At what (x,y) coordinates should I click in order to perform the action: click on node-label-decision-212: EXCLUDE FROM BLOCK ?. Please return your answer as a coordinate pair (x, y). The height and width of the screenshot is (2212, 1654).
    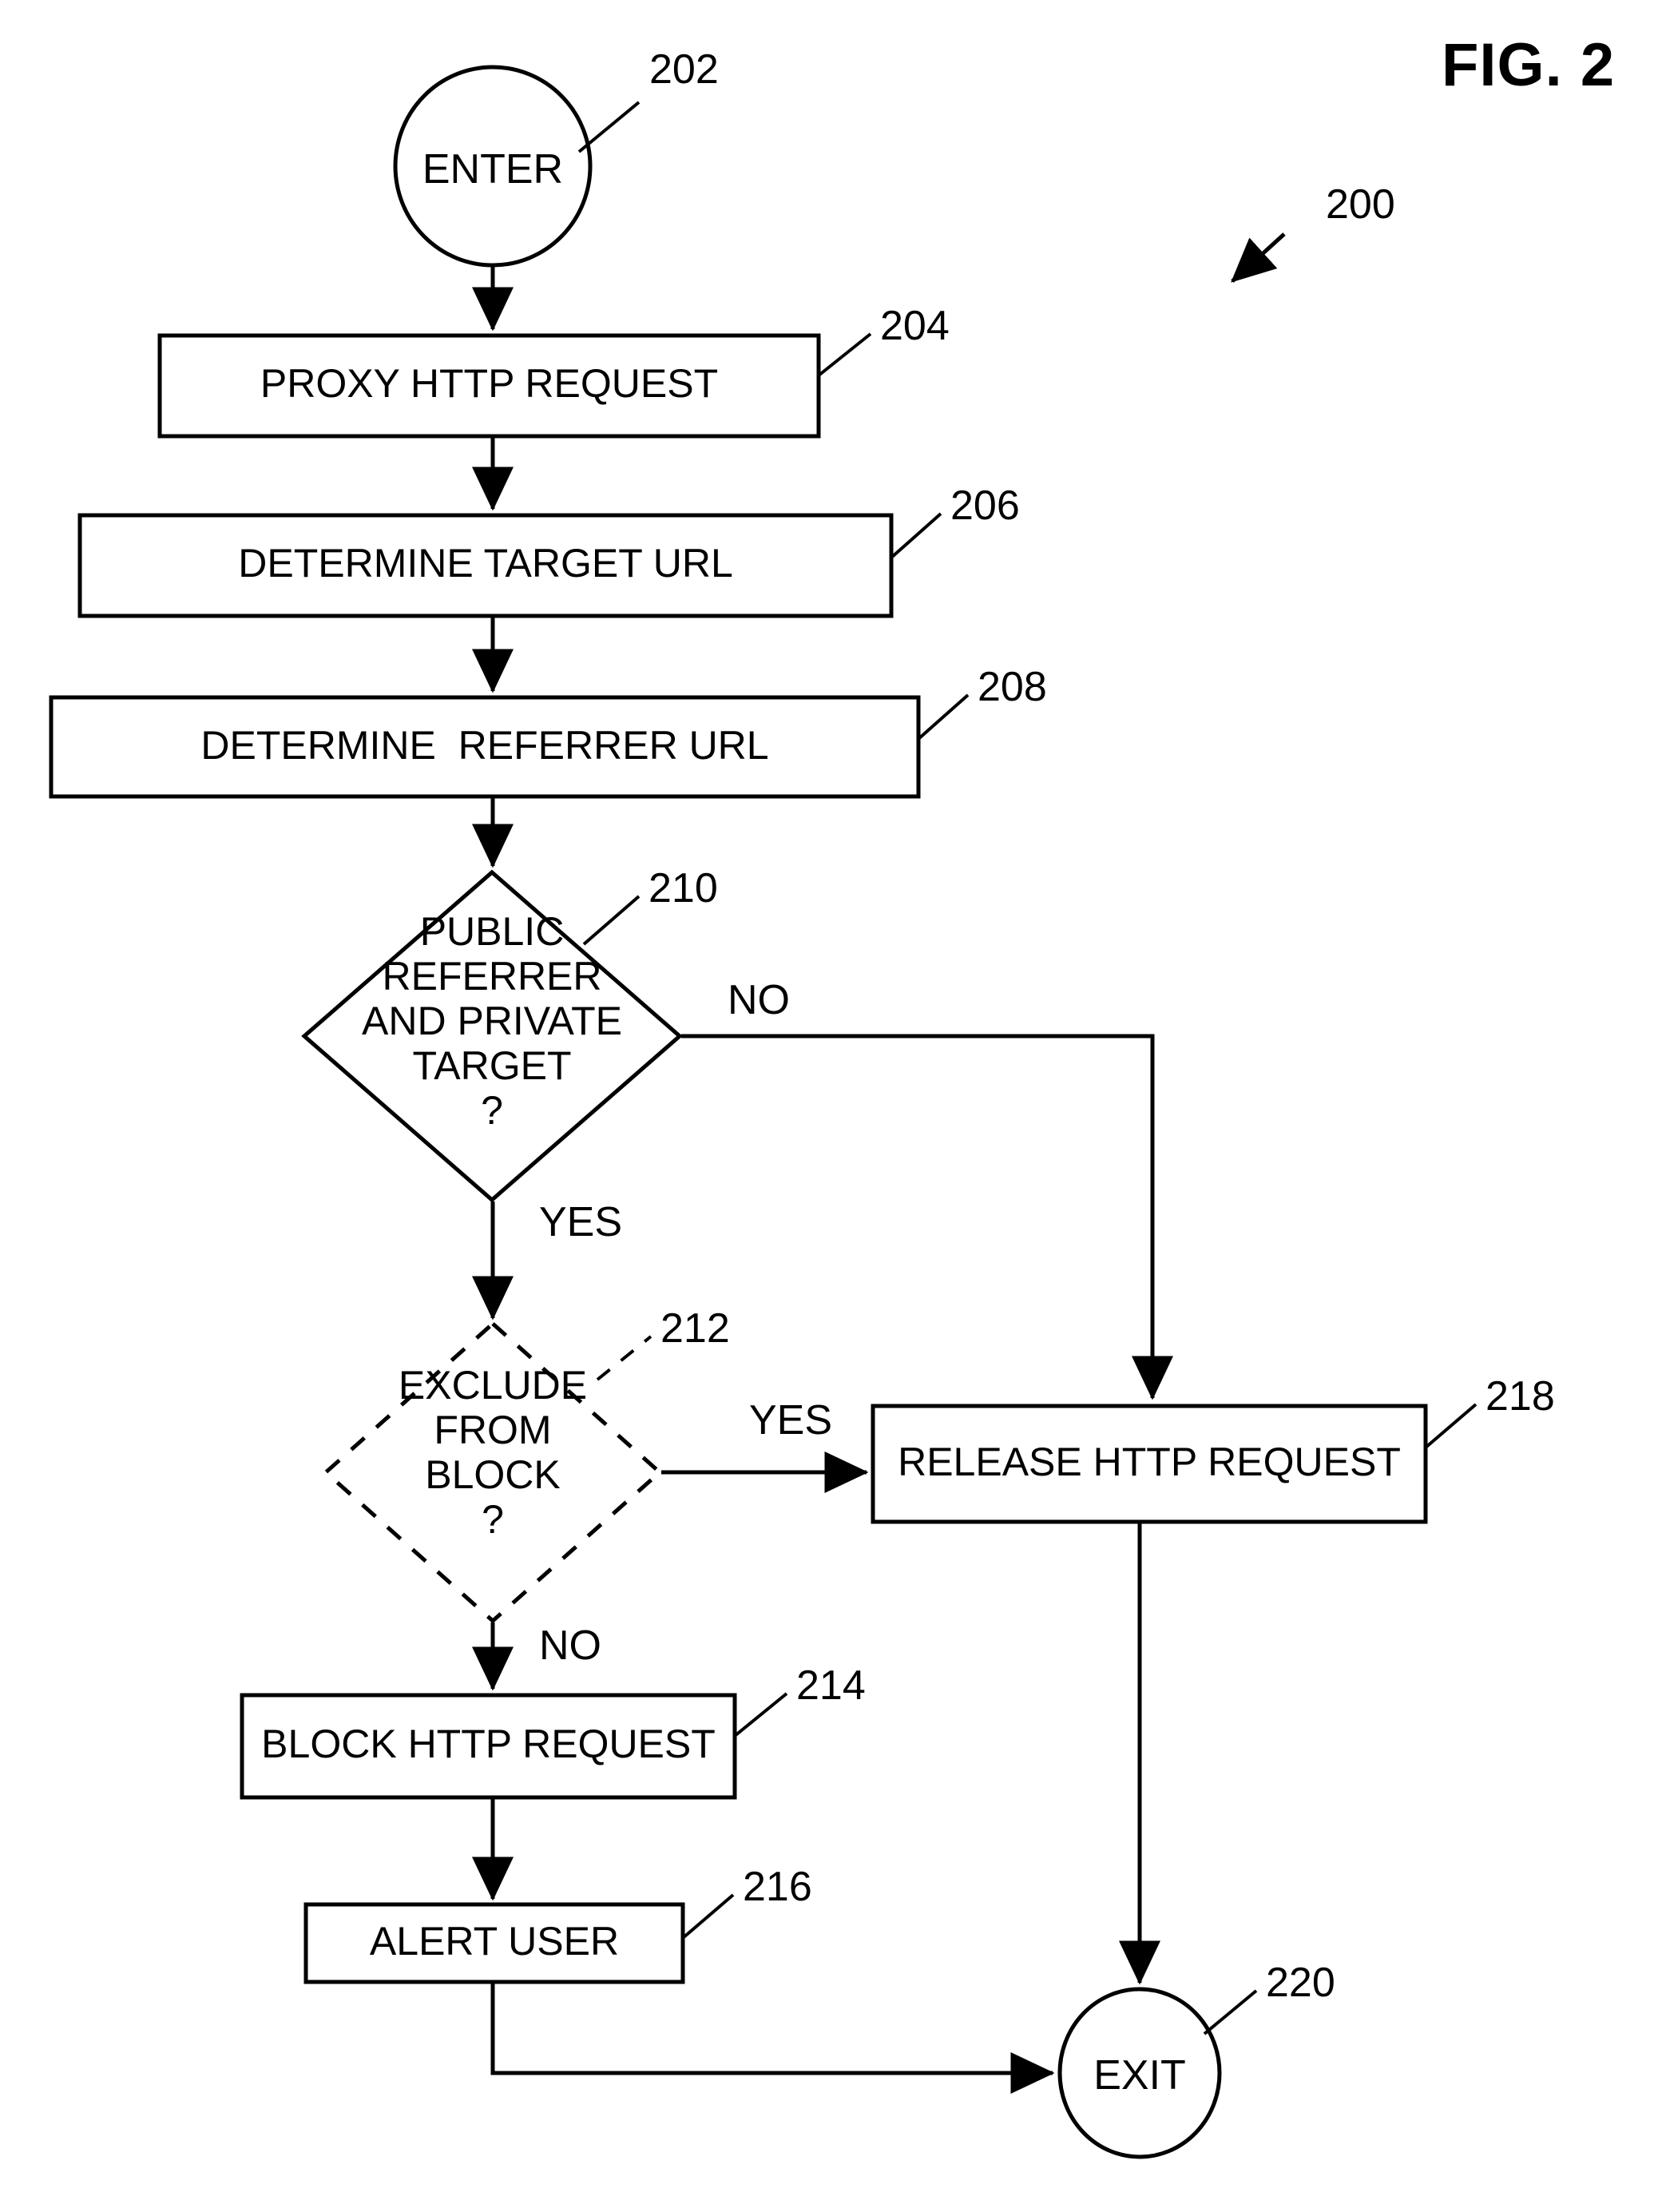
    Looking at the image, I should click on (492, 1452).